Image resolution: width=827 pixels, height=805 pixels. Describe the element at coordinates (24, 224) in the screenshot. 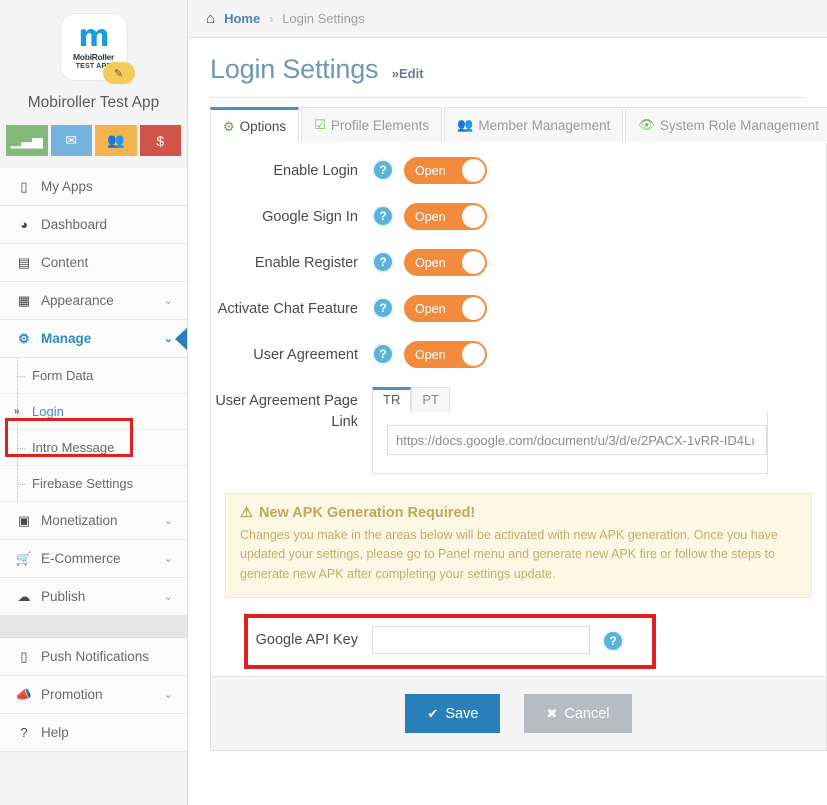

I see `dashboard-icon: ◕` at that location.